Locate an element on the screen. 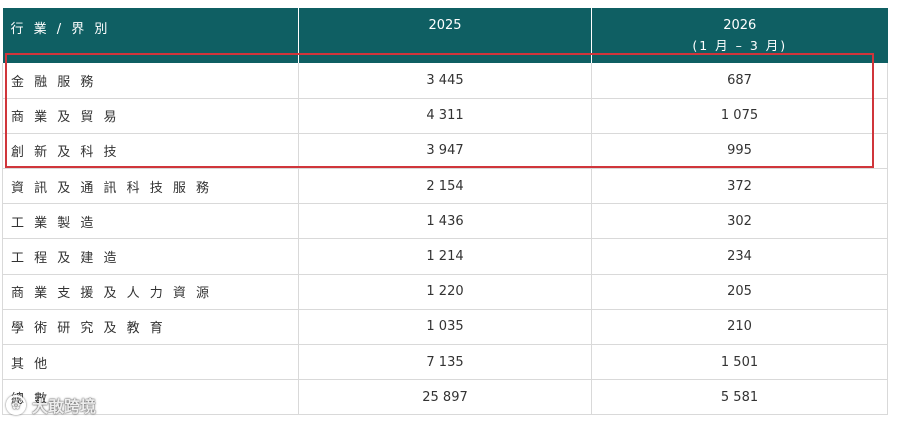 The image size is (900, 423). sector-cell: 工 程 及 建 造 is located at coordinates (150, 256).